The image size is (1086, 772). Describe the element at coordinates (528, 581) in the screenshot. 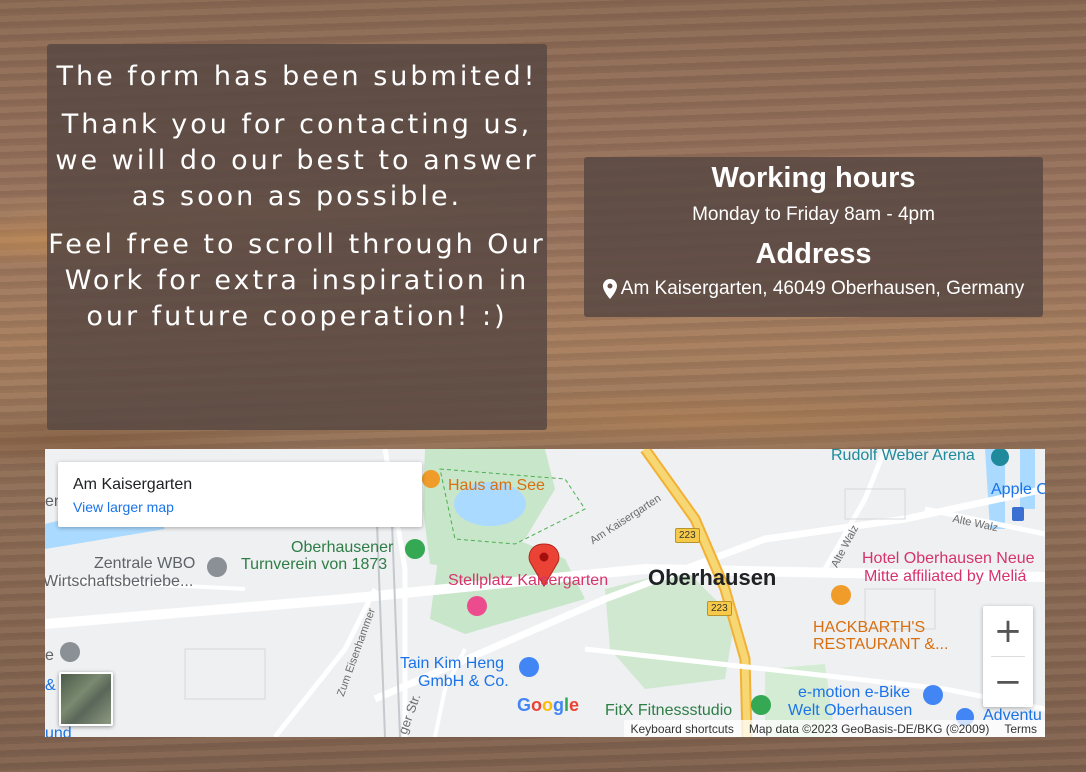

I see `map-label-stellplatz: Stellplatz Kaisergarten` at that location.